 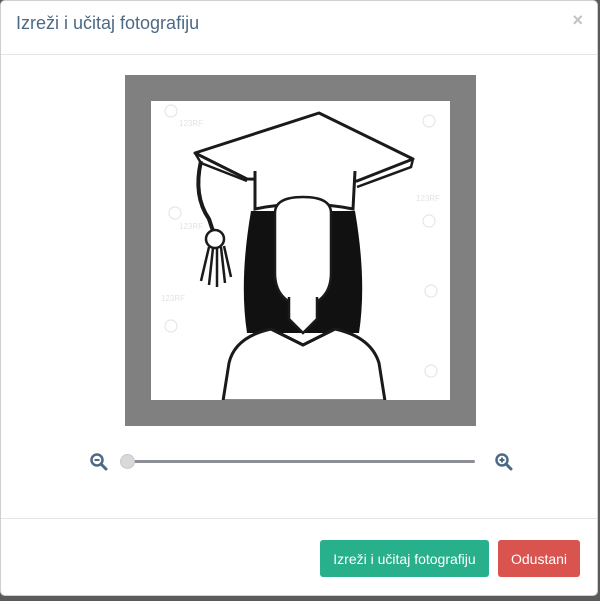 What do you see at coordinates (504, 462) in the screenshot?
I see `zoom-in-icon` at bounding box center [504, 462].